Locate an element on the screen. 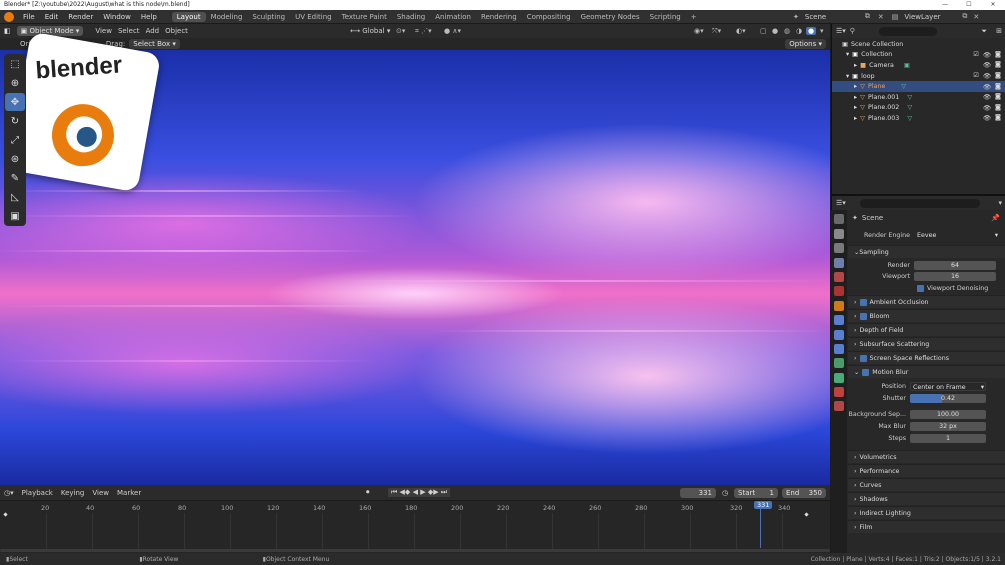 Image resolution: width=1005 pixels, height=565 pixels. timeline-view-menu: View is located at coordinates (100, 493).